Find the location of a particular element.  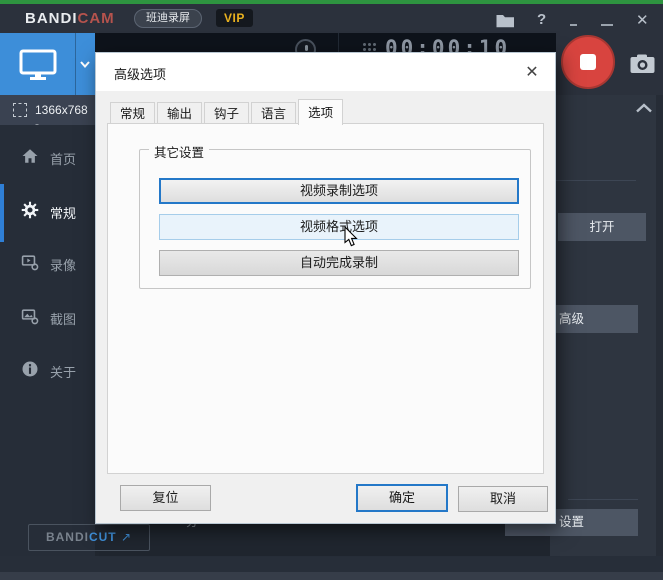

tab-hooks: 钩子 is located at coordinates (227, 113).